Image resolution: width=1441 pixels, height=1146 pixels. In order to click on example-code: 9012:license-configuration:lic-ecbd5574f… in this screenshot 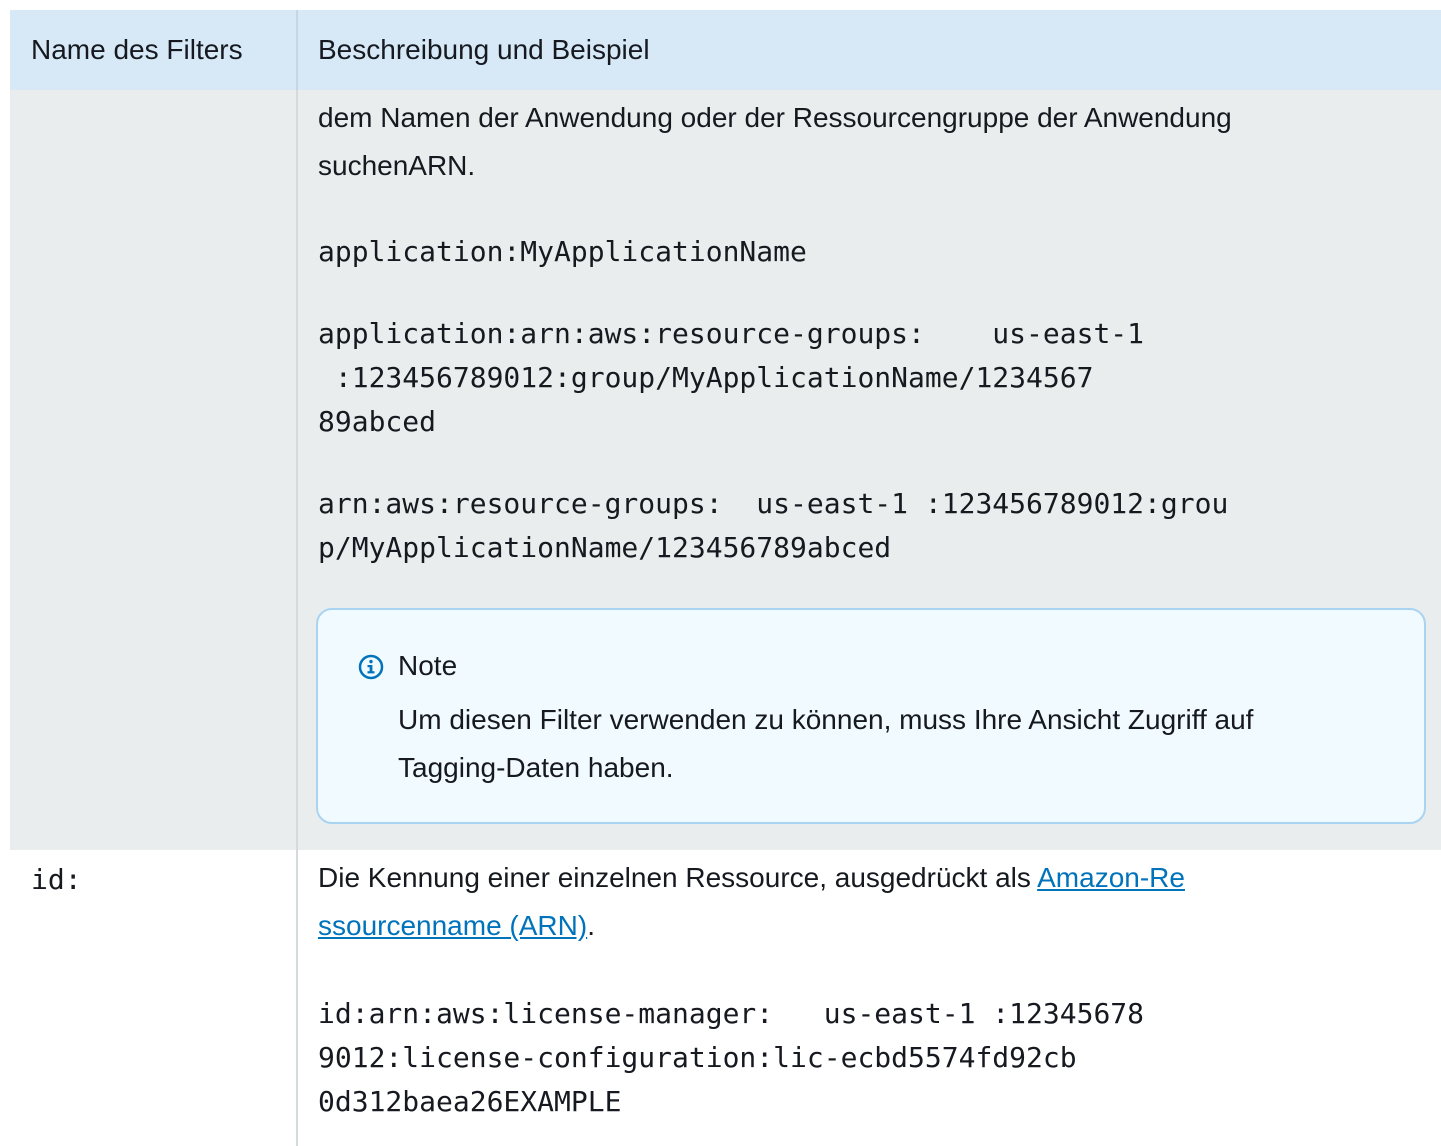, I will do `click(697, 1057)`.